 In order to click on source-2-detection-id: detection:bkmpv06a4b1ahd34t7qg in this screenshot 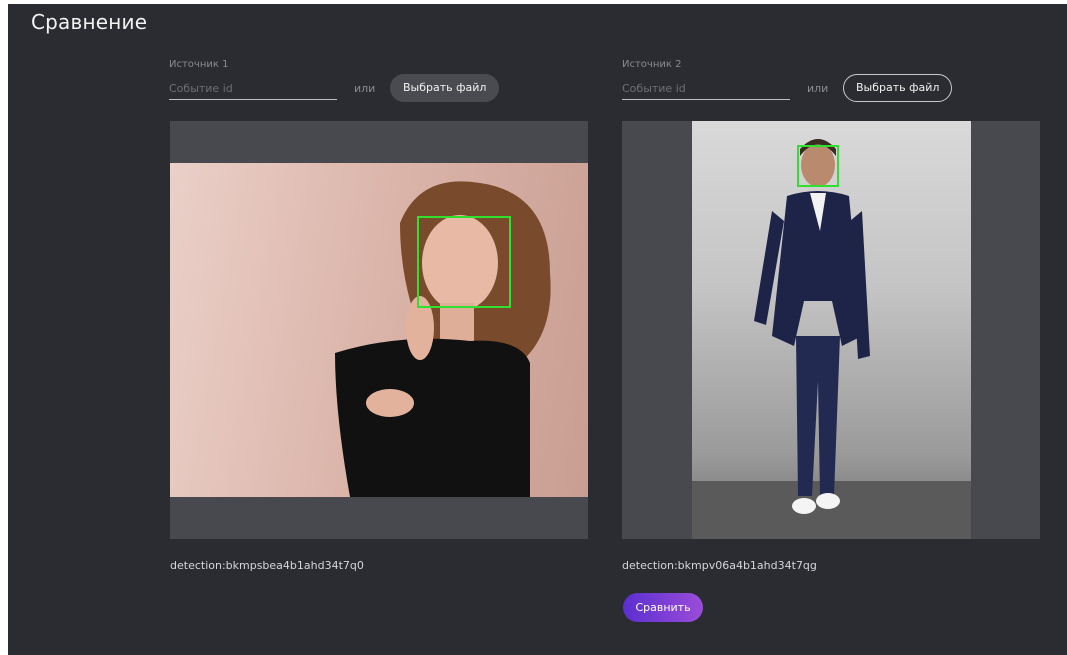, I will do `click(719, 565)`.